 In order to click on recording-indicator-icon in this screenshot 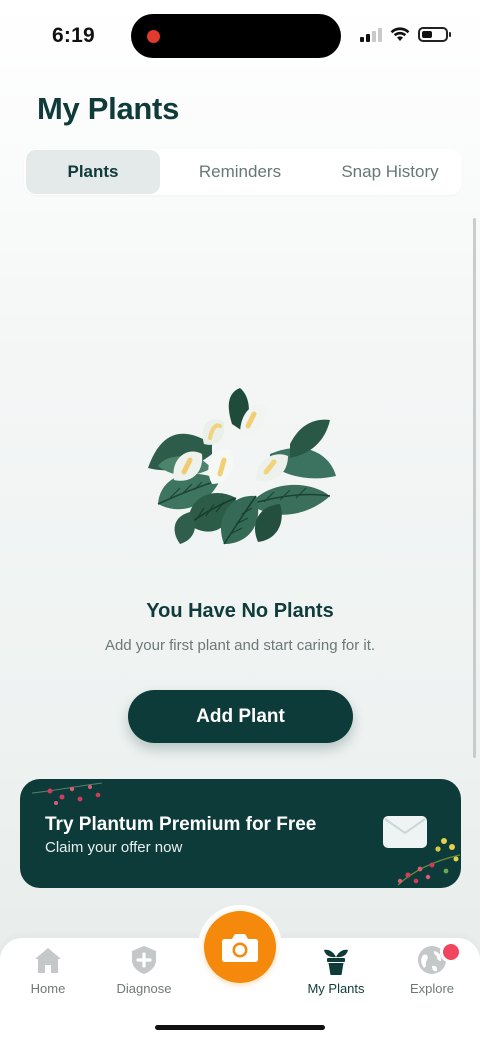, I will do `click(153, 36)`.